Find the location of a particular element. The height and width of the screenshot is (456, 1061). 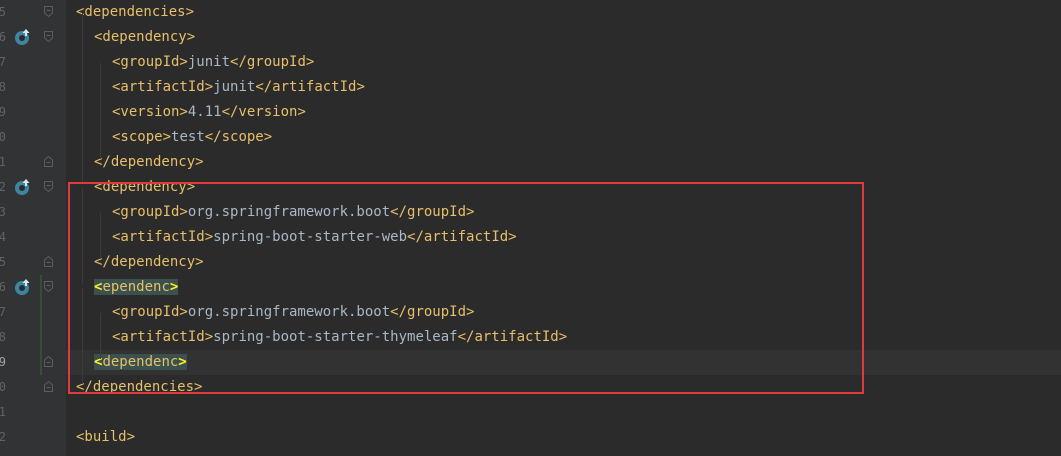

code-line-content: <dependency> is located at coordinates (144, 37).